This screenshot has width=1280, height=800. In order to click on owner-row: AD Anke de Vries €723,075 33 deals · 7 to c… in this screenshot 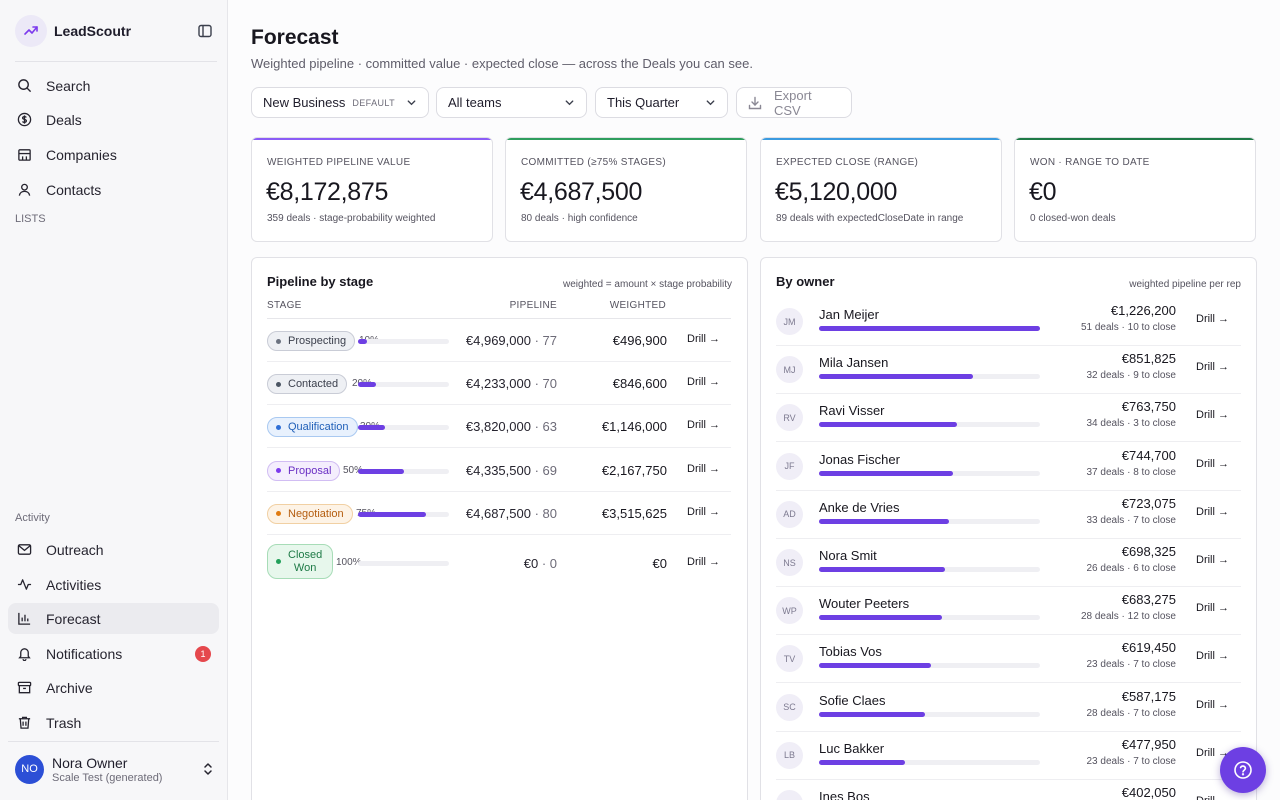, I will do `click(1008, 515)`.